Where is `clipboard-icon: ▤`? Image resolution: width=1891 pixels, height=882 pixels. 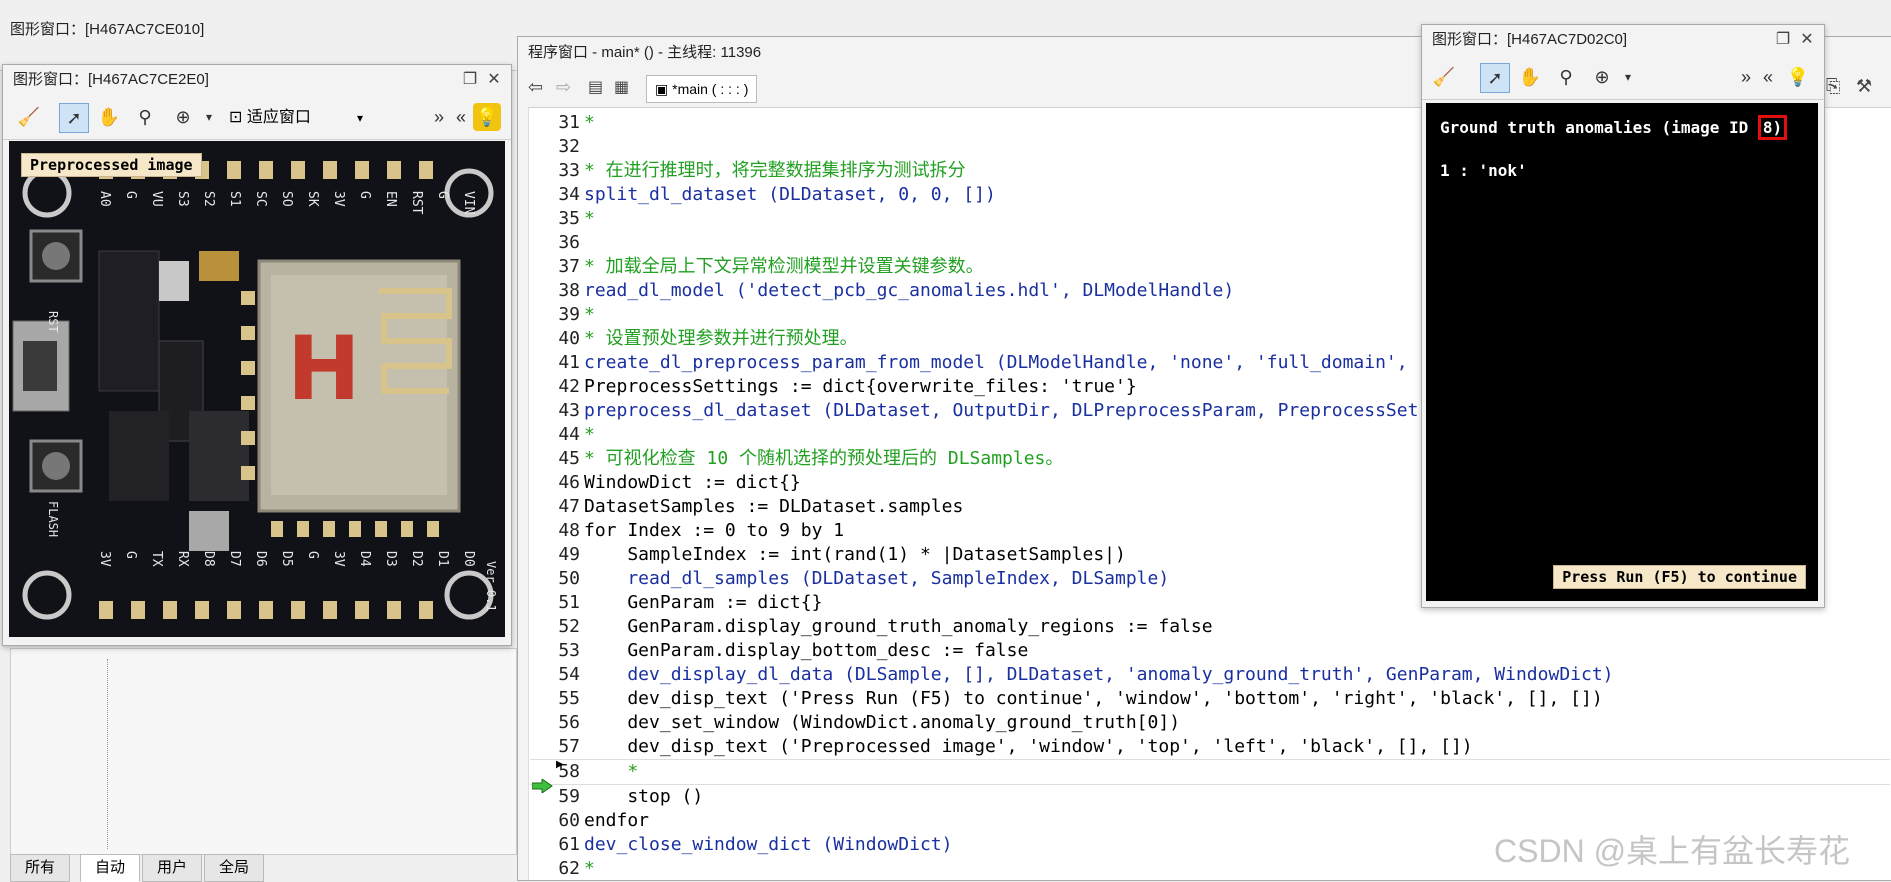 clipboard-icon: ▤ is located at coordinates (595, 87).